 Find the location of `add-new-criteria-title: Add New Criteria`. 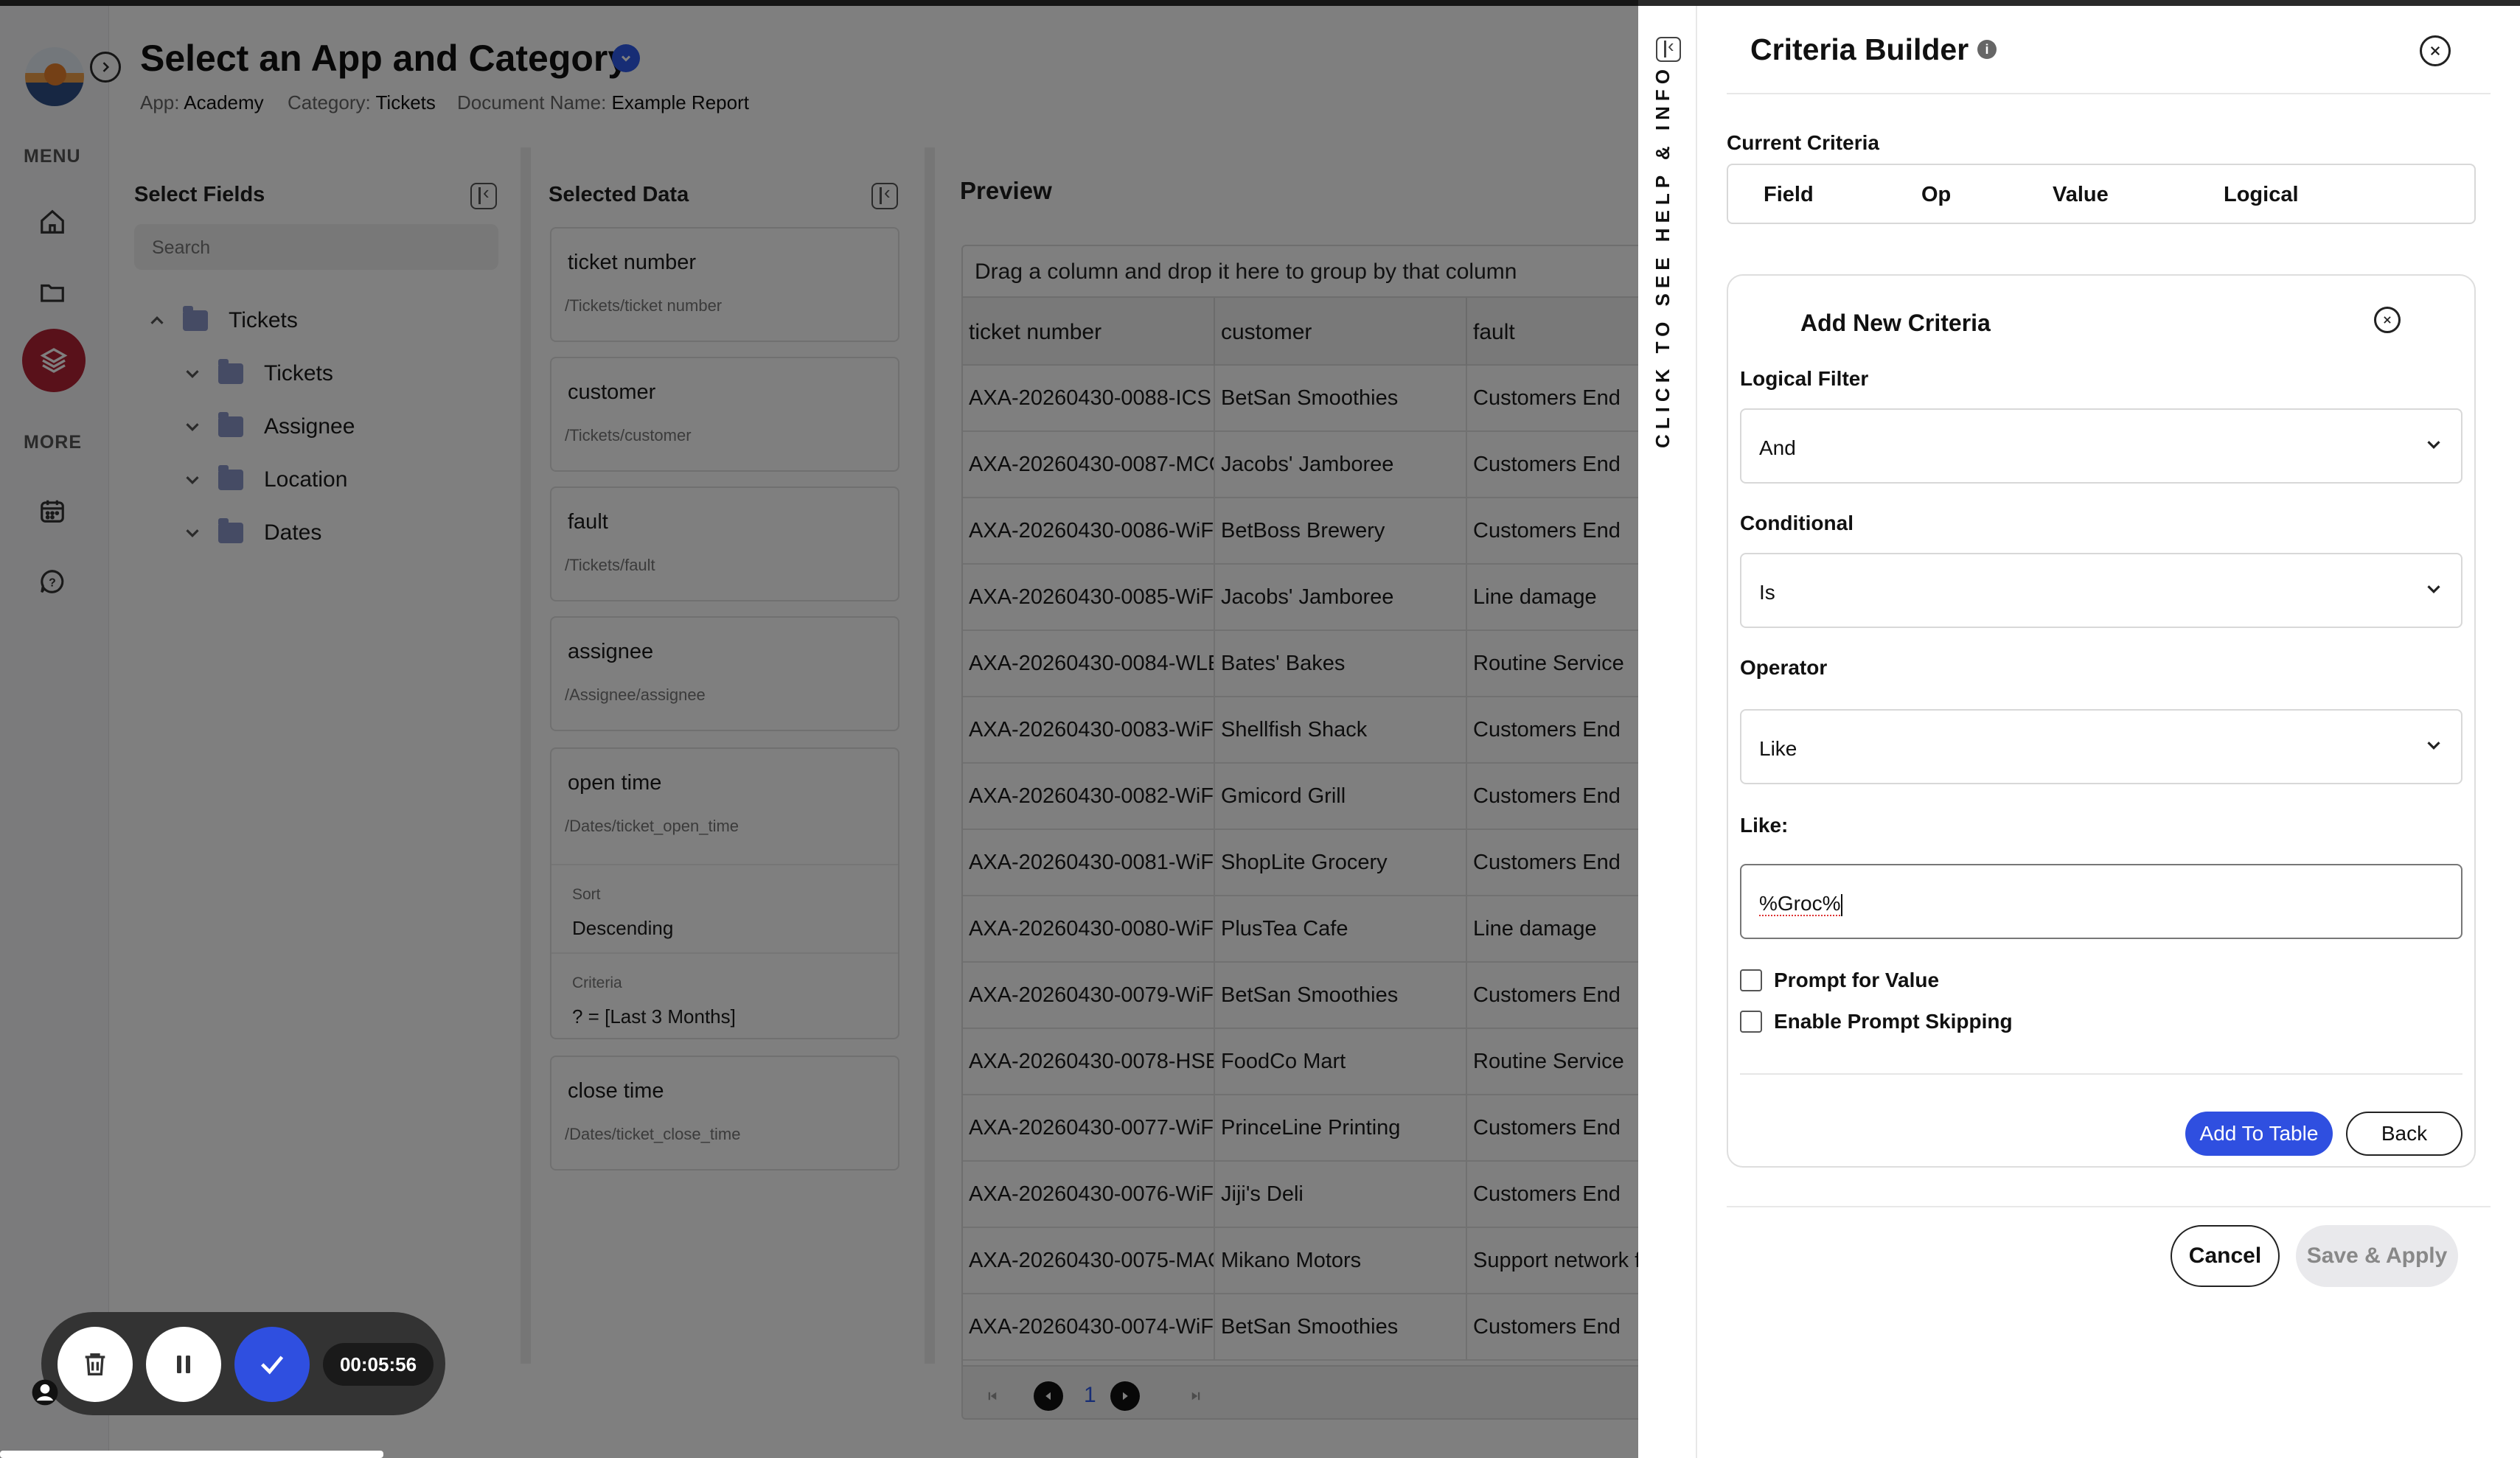

add-new-criteria-title: Add New Criteria is located at coordinates (1895, 323).